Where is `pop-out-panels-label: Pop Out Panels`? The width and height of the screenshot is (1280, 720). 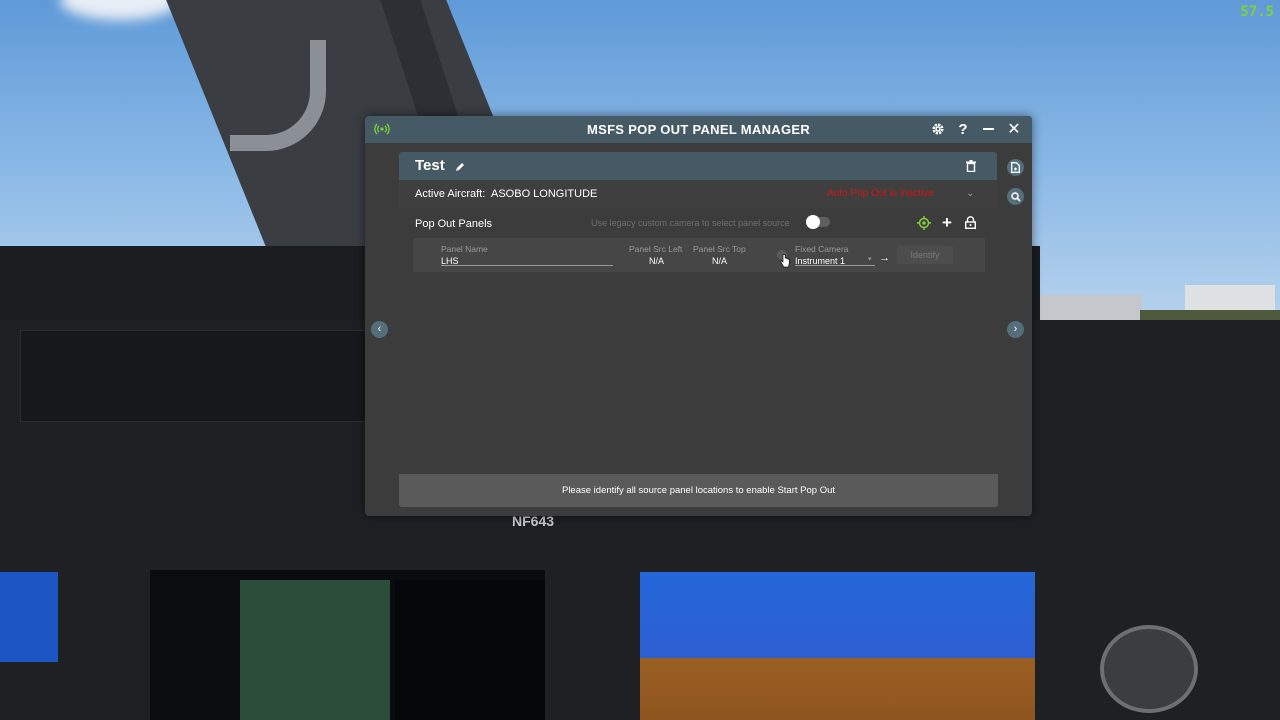
pop-out-panels-label: Pop Out Panels is located at coordinates (454, 224).